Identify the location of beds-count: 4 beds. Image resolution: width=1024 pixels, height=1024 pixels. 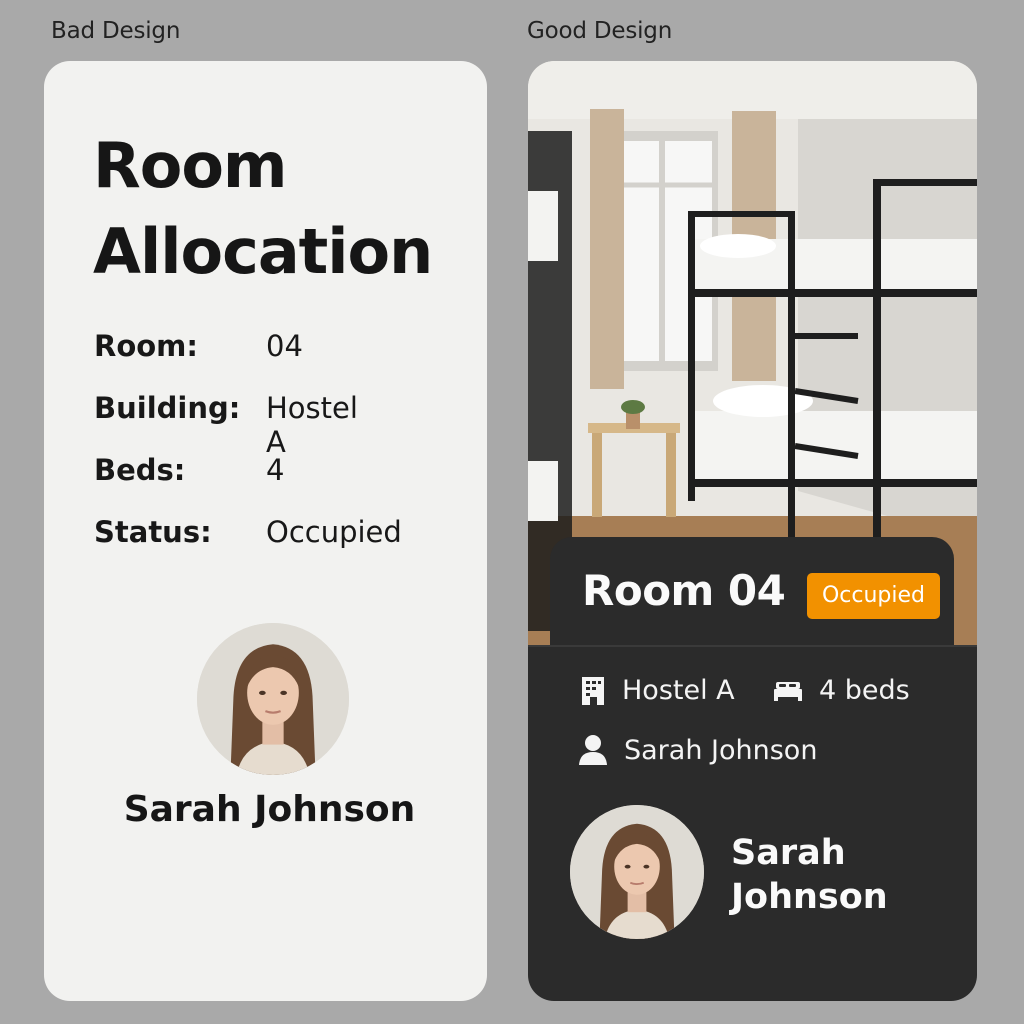
(864, 690).